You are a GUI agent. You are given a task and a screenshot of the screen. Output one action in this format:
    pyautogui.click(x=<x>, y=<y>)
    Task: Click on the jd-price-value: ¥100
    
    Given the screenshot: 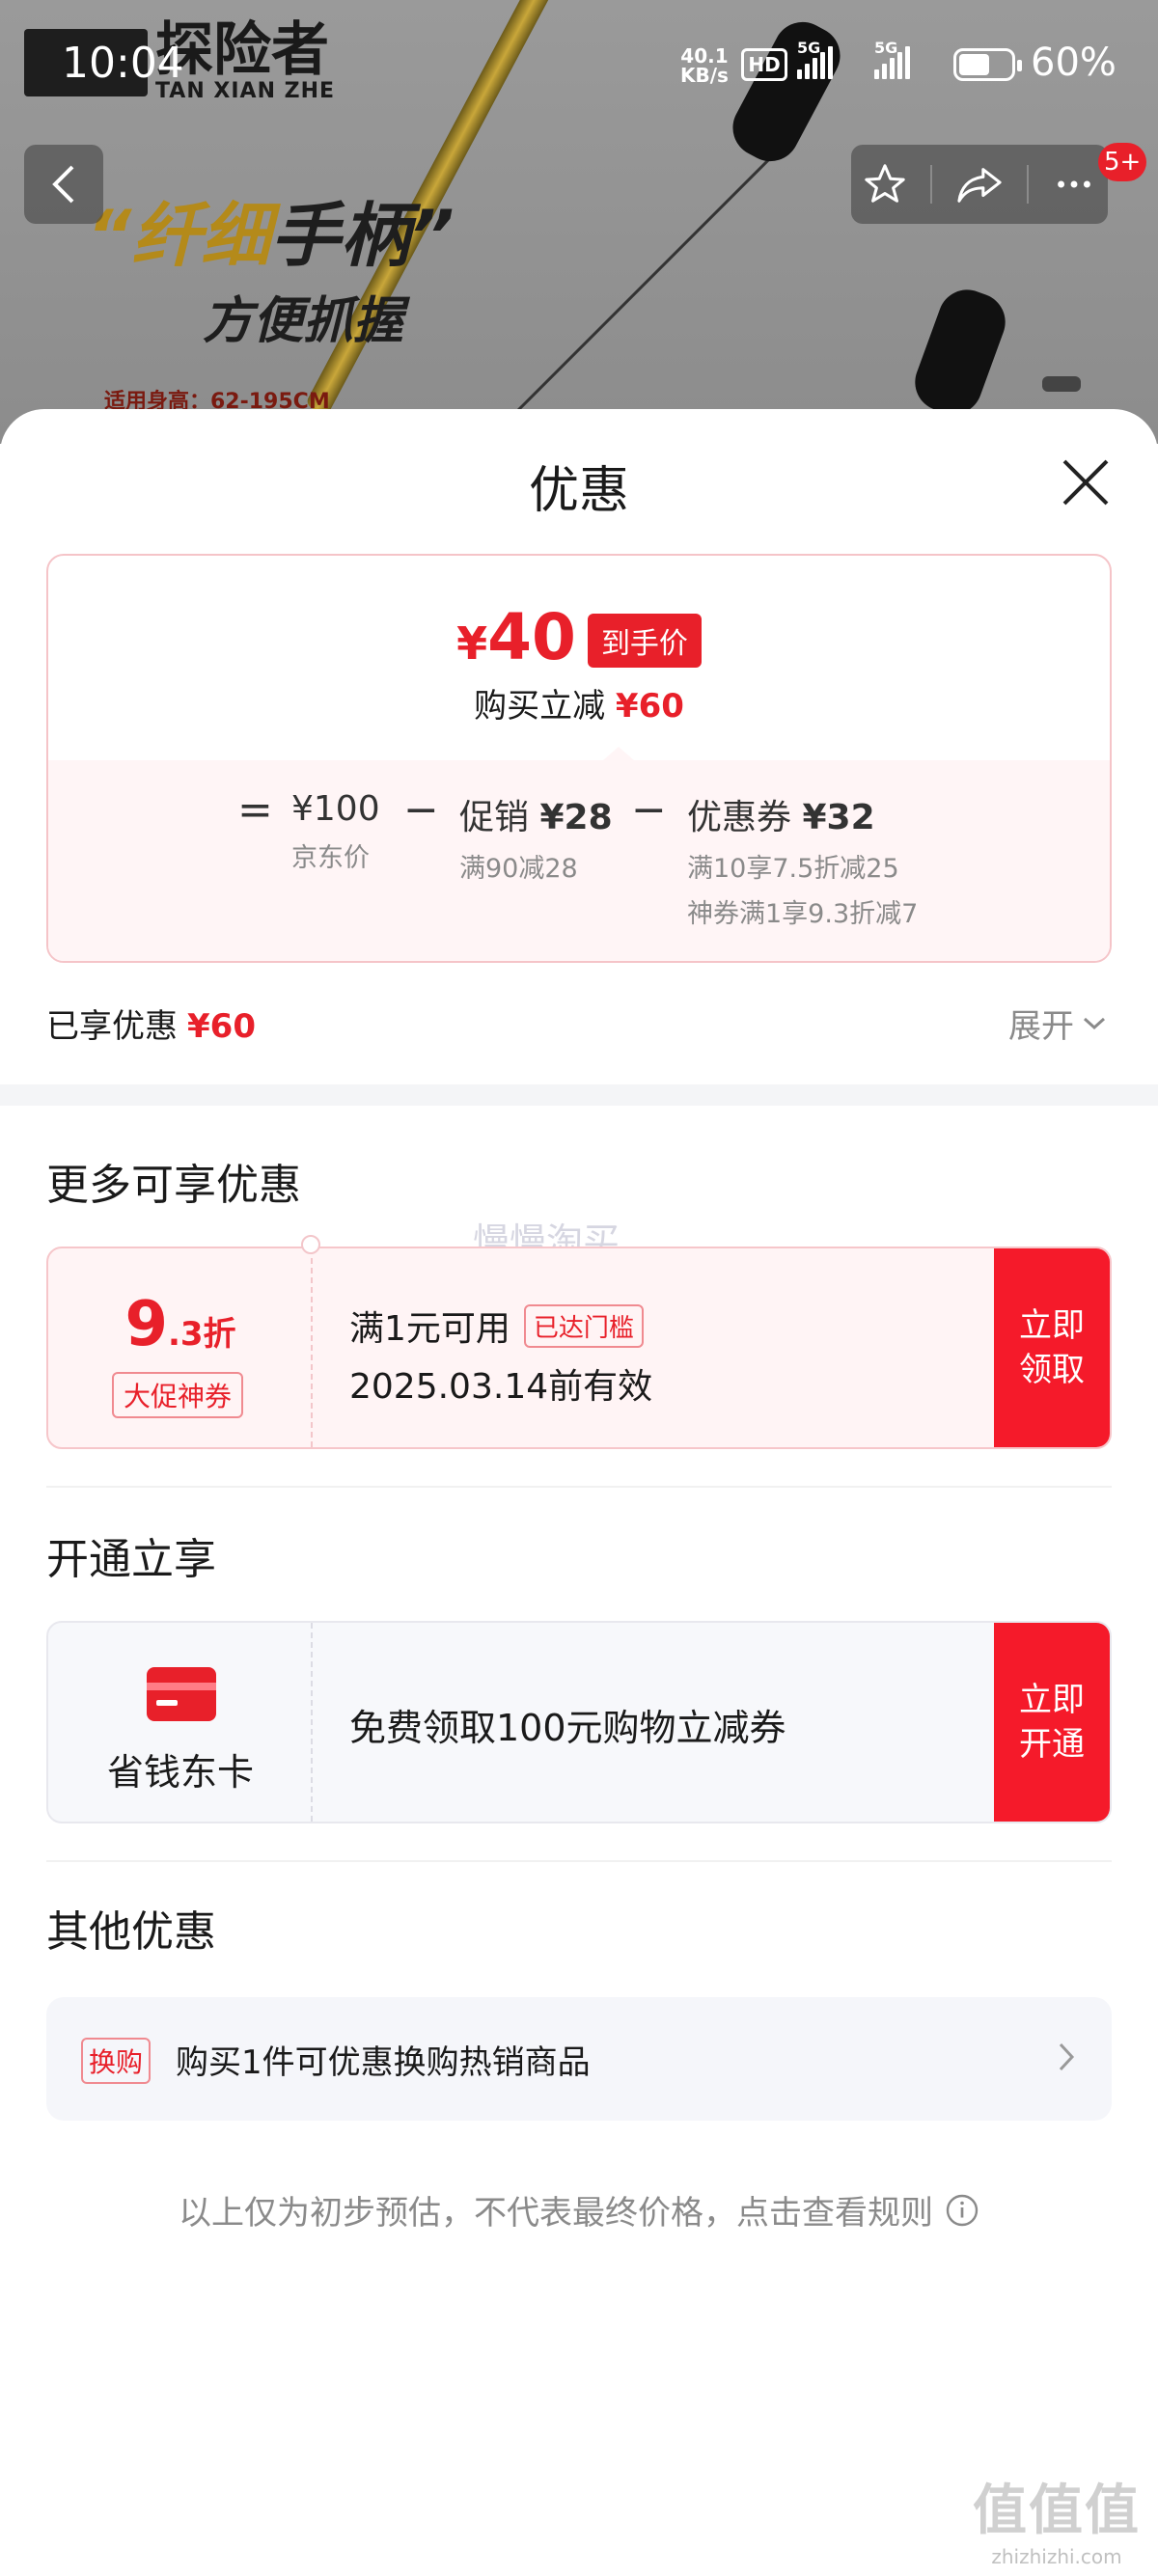 What is the action you would take?
    pyautogui.click(x=335, y=809)
    